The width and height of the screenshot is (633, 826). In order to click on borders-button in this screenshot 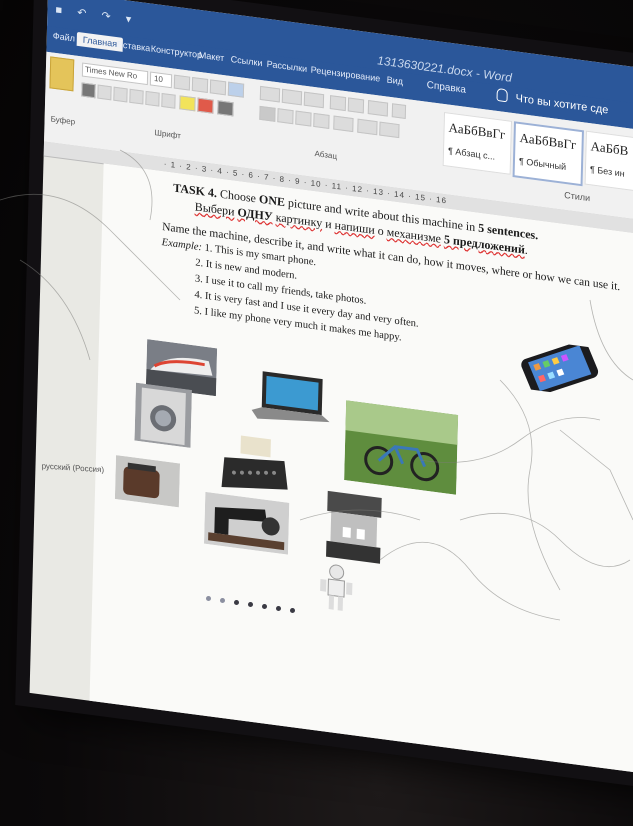, I will do `click(389, 130)`.